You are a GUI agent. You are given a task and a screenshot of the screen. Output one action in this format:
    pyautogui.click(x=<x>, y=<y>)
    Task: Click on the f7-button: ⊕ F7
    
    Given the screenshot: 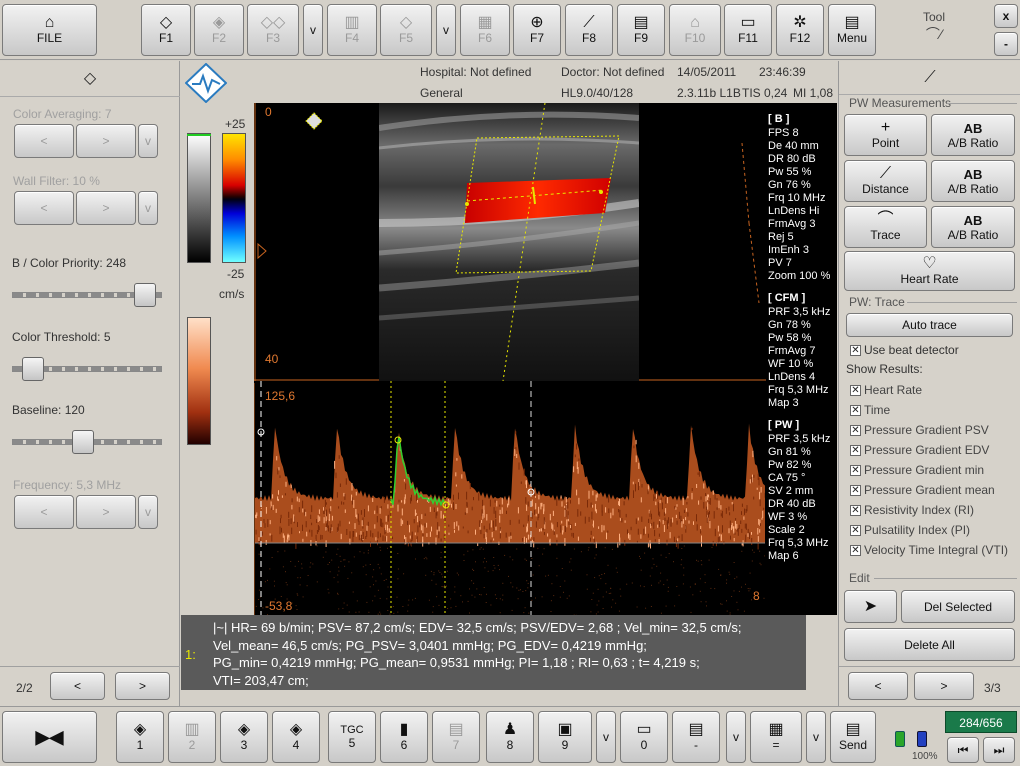 What is the action you would take?
    pyautogui.click(x=537, y=30)
    